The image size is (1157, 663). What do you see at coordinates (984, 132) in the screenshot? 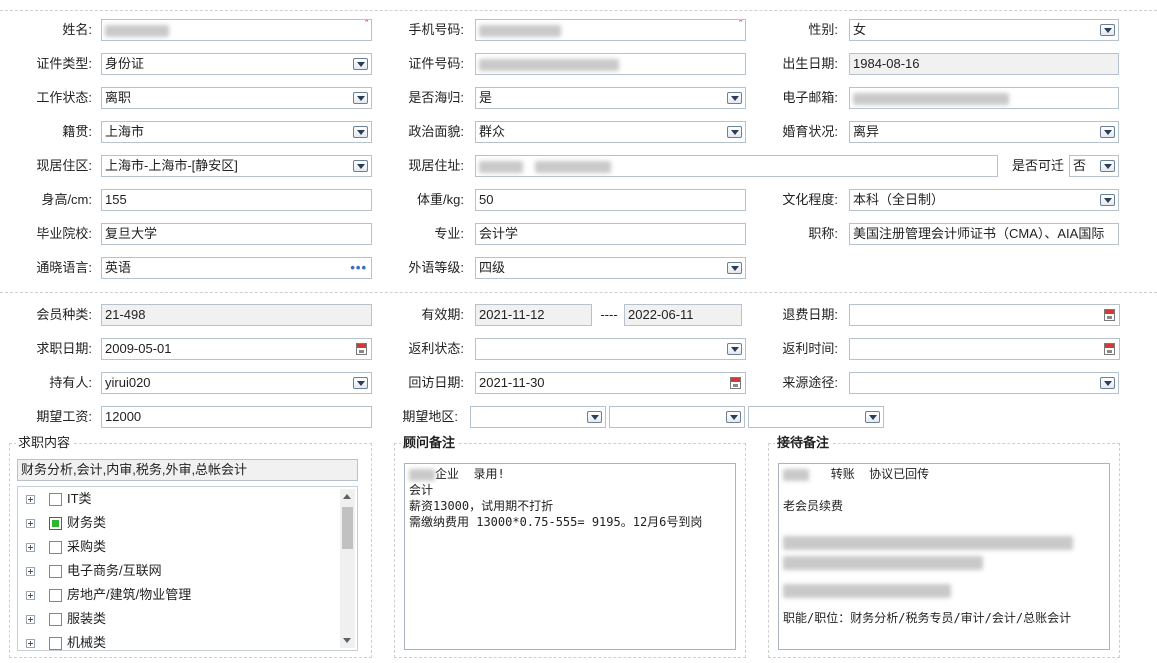
I see `marital-select: 离异` at bounding box center [984, 132].